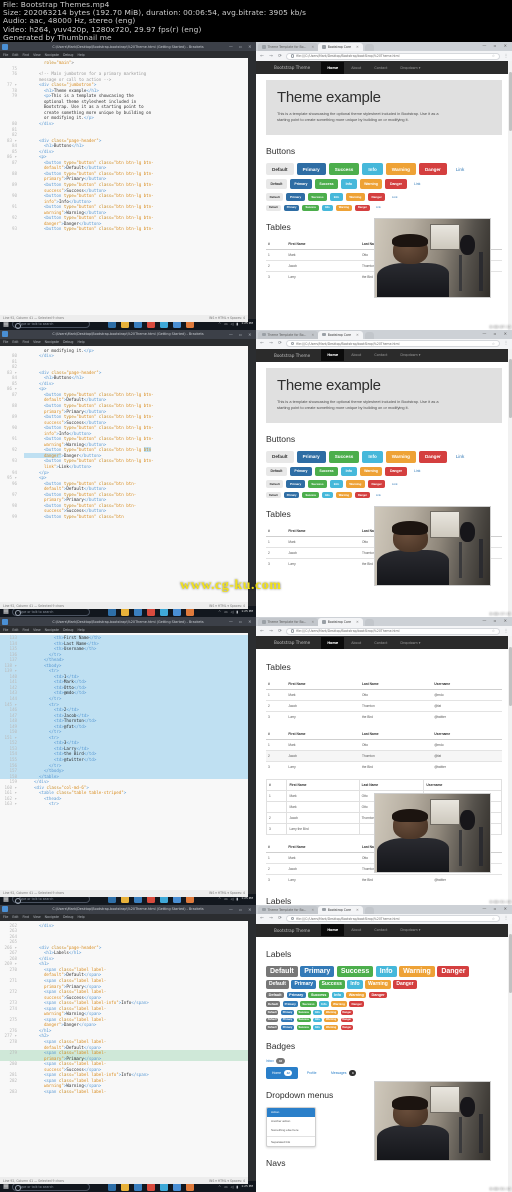 The image size is (512, 1192). What do you see at coordinates (282, 1072) in the screenshot?
I see `nav-pill-home: Home 42` at bounding box center [282, 1072].